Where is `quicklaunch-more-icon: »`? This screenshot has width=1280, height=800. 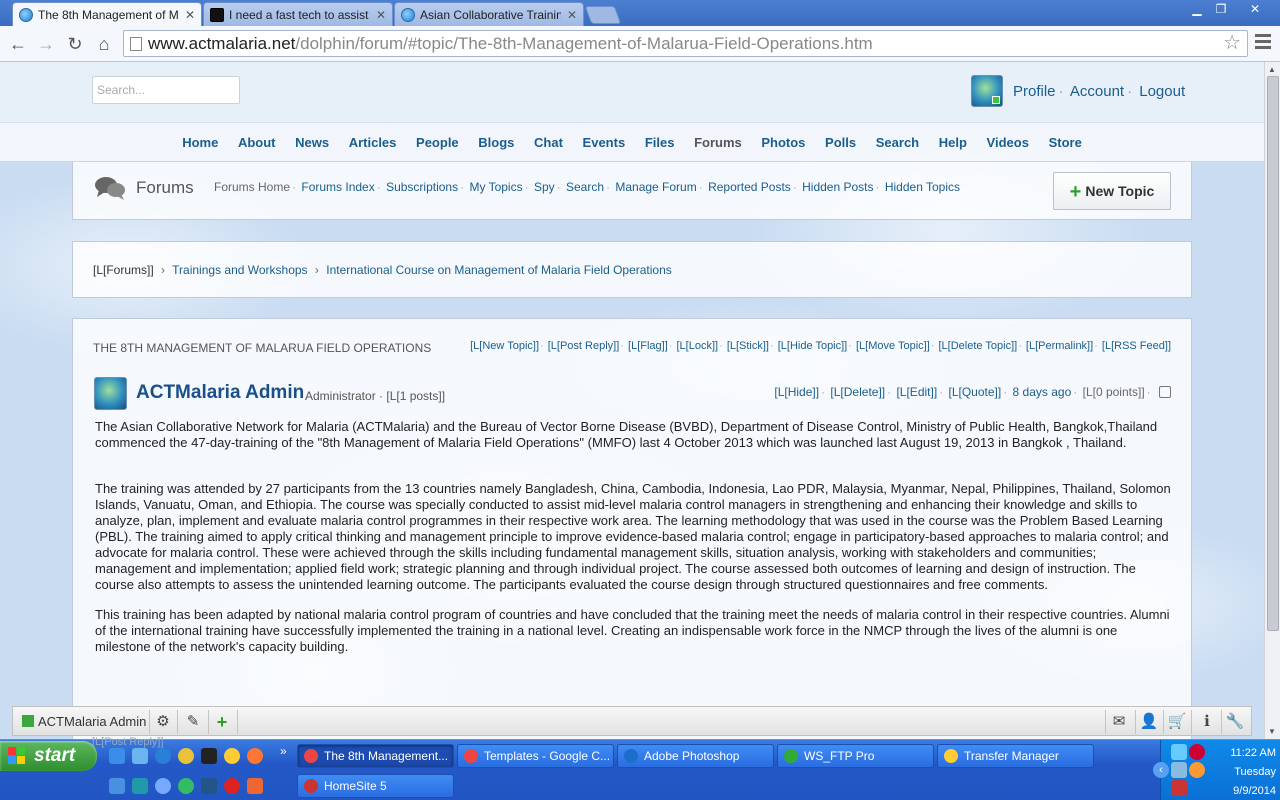
quicklaunch-more-icon: » is located at coordinates (283, 751).